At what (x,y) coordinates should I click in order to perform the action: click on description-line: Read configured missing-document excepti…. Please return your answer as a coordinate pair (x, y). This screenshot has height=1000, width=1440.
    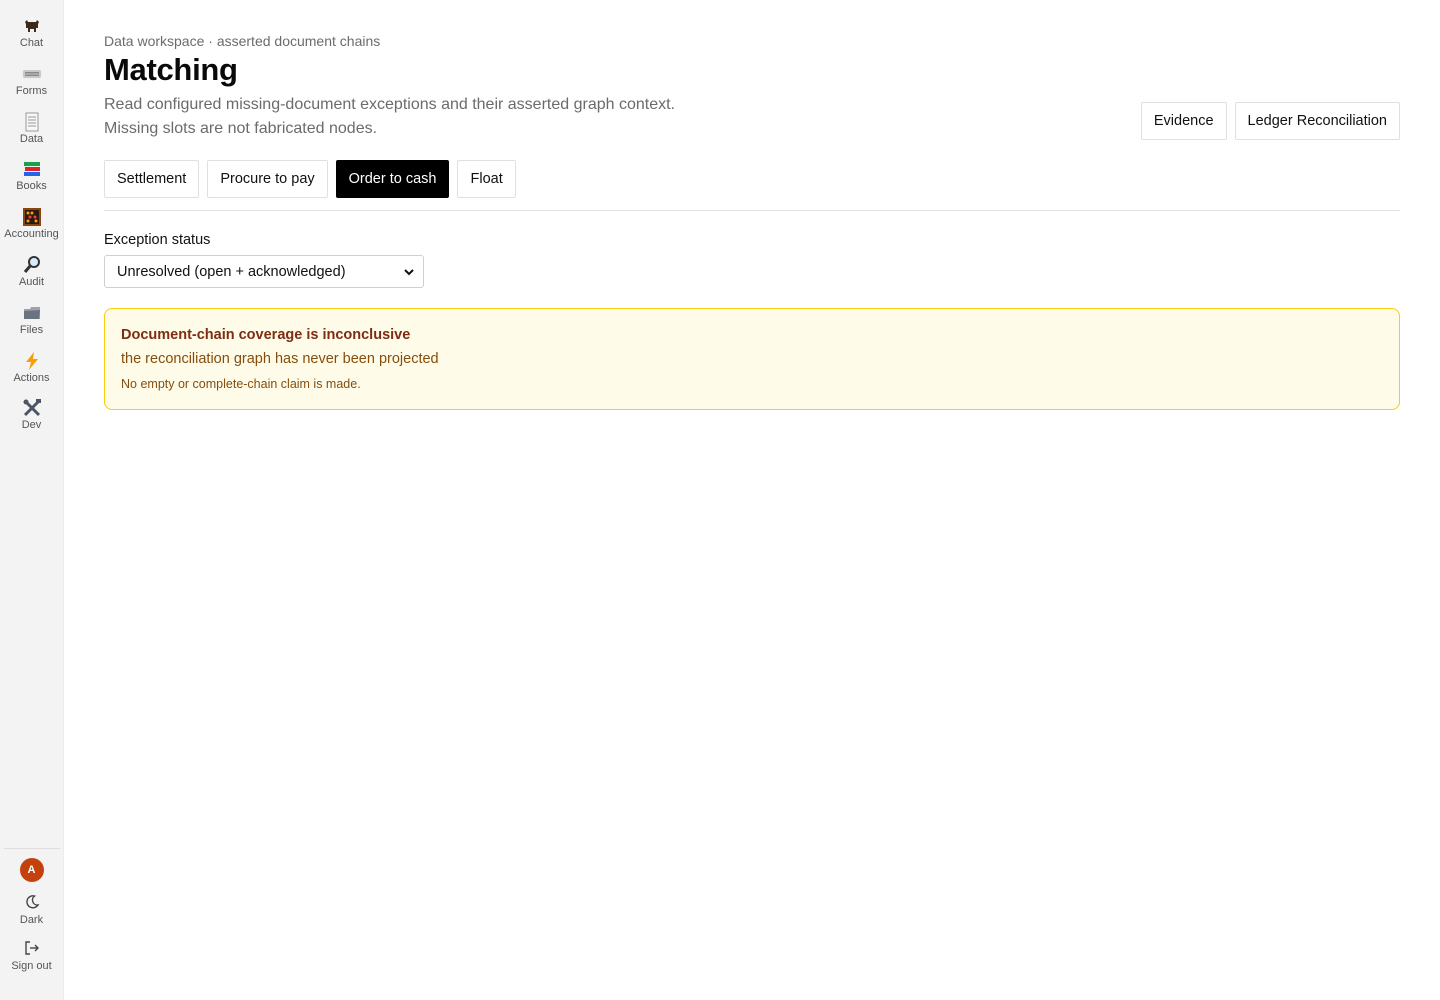
    Looking at the image, I should click on (389, 104).